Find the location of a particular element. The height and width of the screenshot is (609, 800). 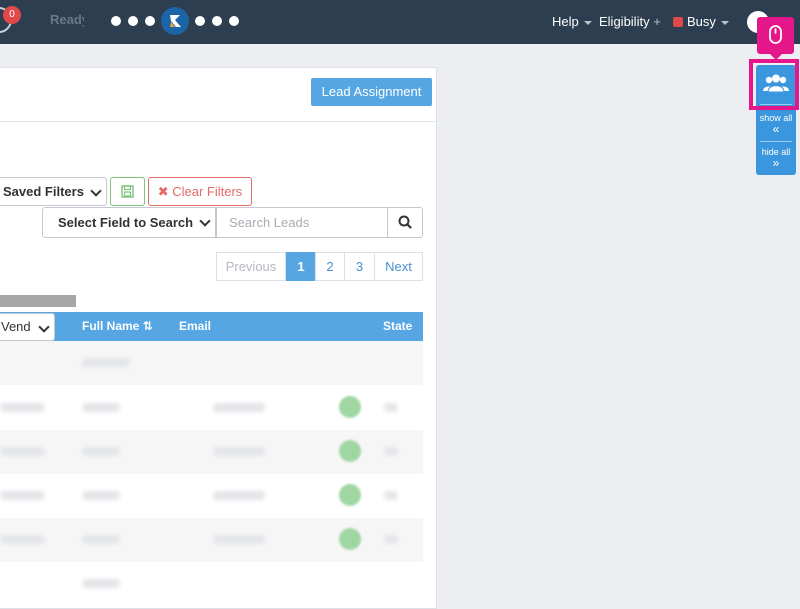

column-full-name: Full Name ⇅ is located at coordinates (117, 326).